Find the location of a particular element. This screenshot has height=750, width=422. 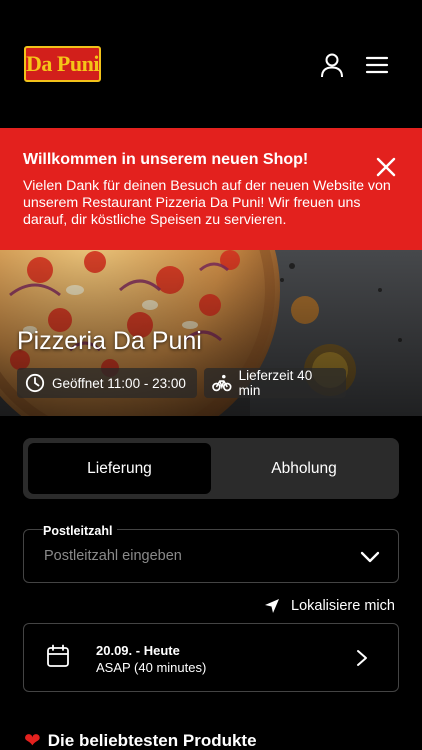

popular-products-heading: ❤ Die beliebtesten Produkte is located at coordinates (140, 740).